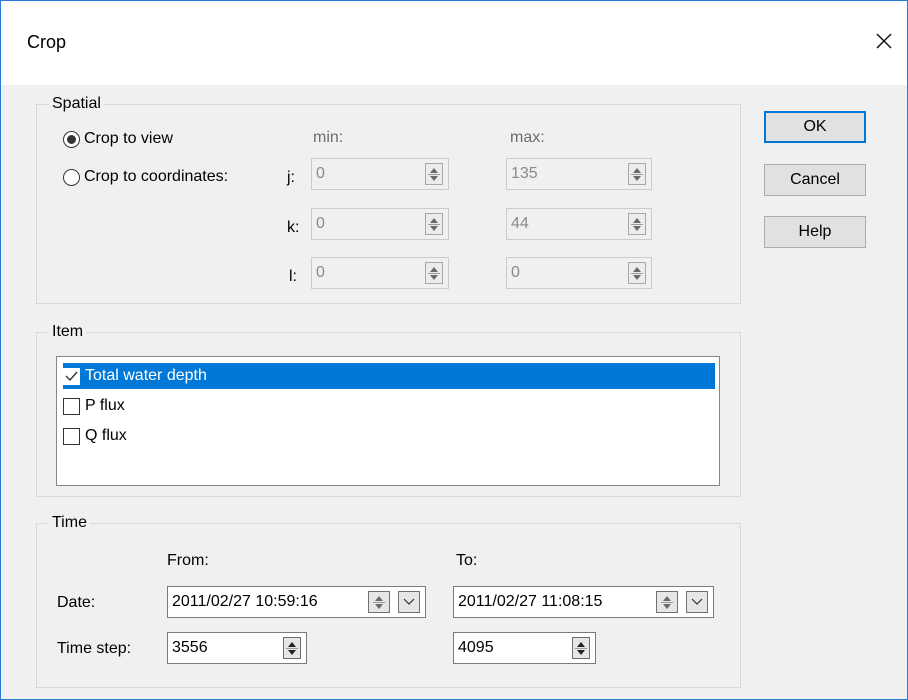 This screenshot has height=700, width=908. I want to click on to-time-step-spinbox: 4095, so click(524, 648).